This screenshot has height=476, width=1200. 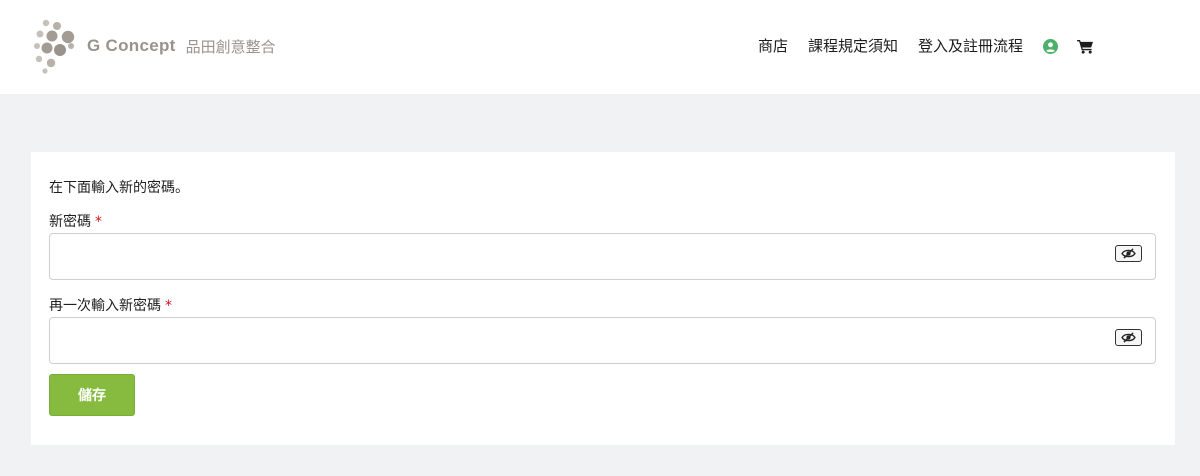 What do you see at coordinates (131, 45) in the screenshot?
I see `brand-name: G Concept` at bounding box center [131, 45].